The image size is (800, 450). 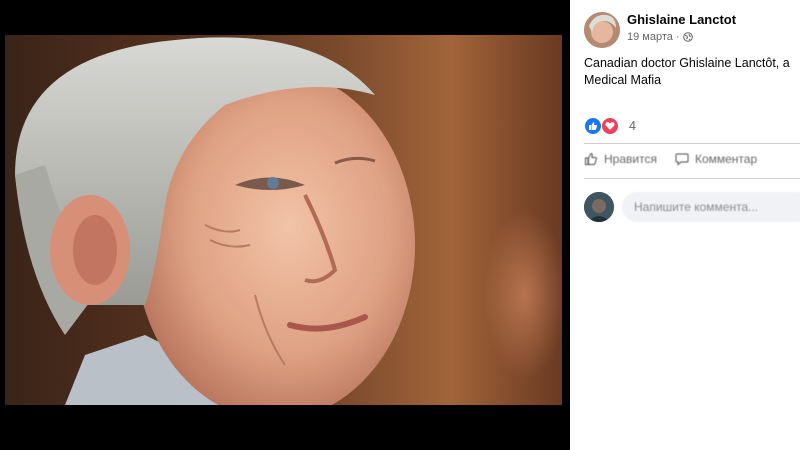 I want to click on viewer-avatar-image, so click(x=599, y=207).